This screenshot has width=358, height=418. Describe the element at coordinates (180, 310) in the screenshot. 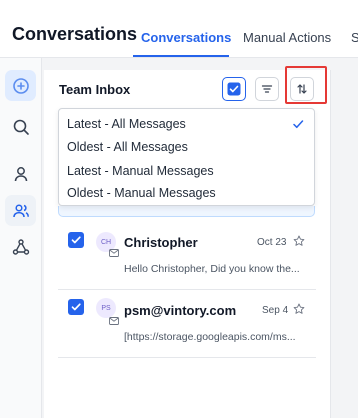

I see `contact-name: psm@vintory.com` at that location.